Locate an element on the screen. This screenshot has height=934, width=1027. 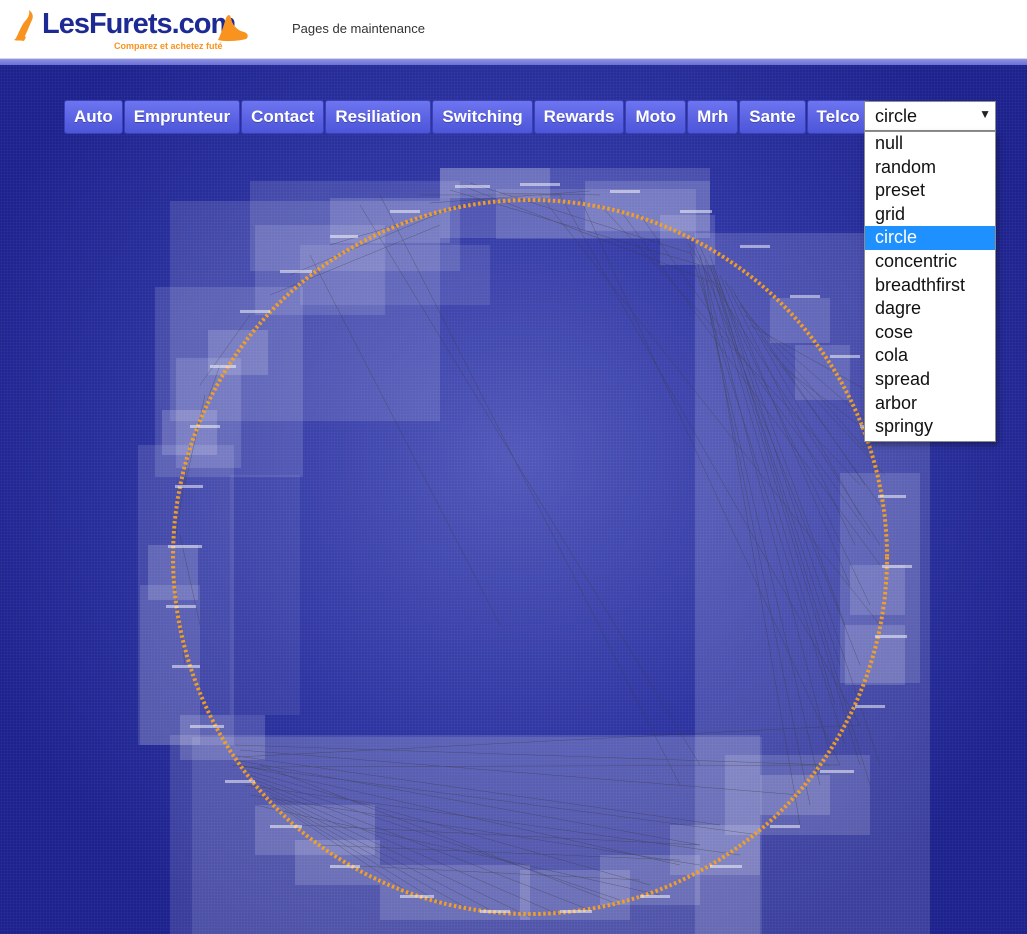
layout-option-random: random is located at coordinates (930, 168).